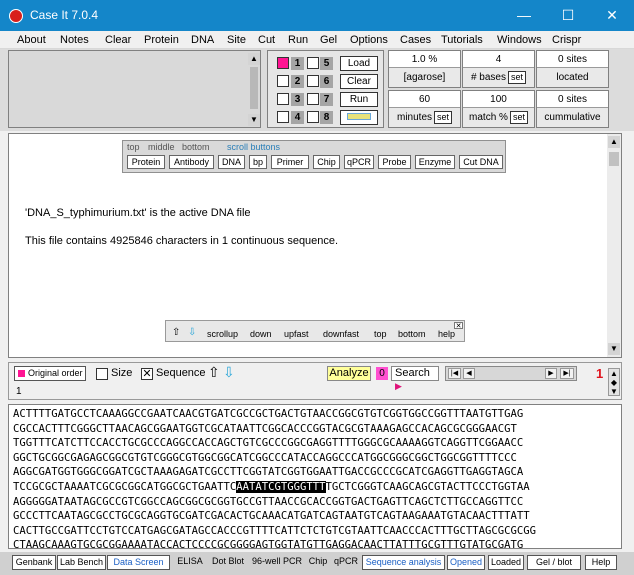 The height and width of the screenshot is (575, 634). What do you see at coordinates (283, 81) in the screenshot?
I see `lane-2-checkbox` at bounding box center [283, 81].